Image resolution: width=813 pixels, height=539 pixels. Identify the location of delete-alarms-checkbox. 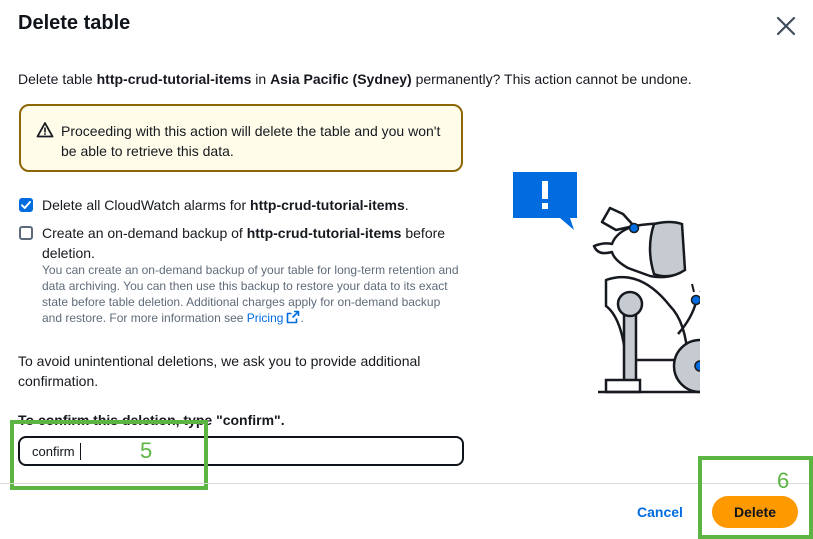
(26, 205).